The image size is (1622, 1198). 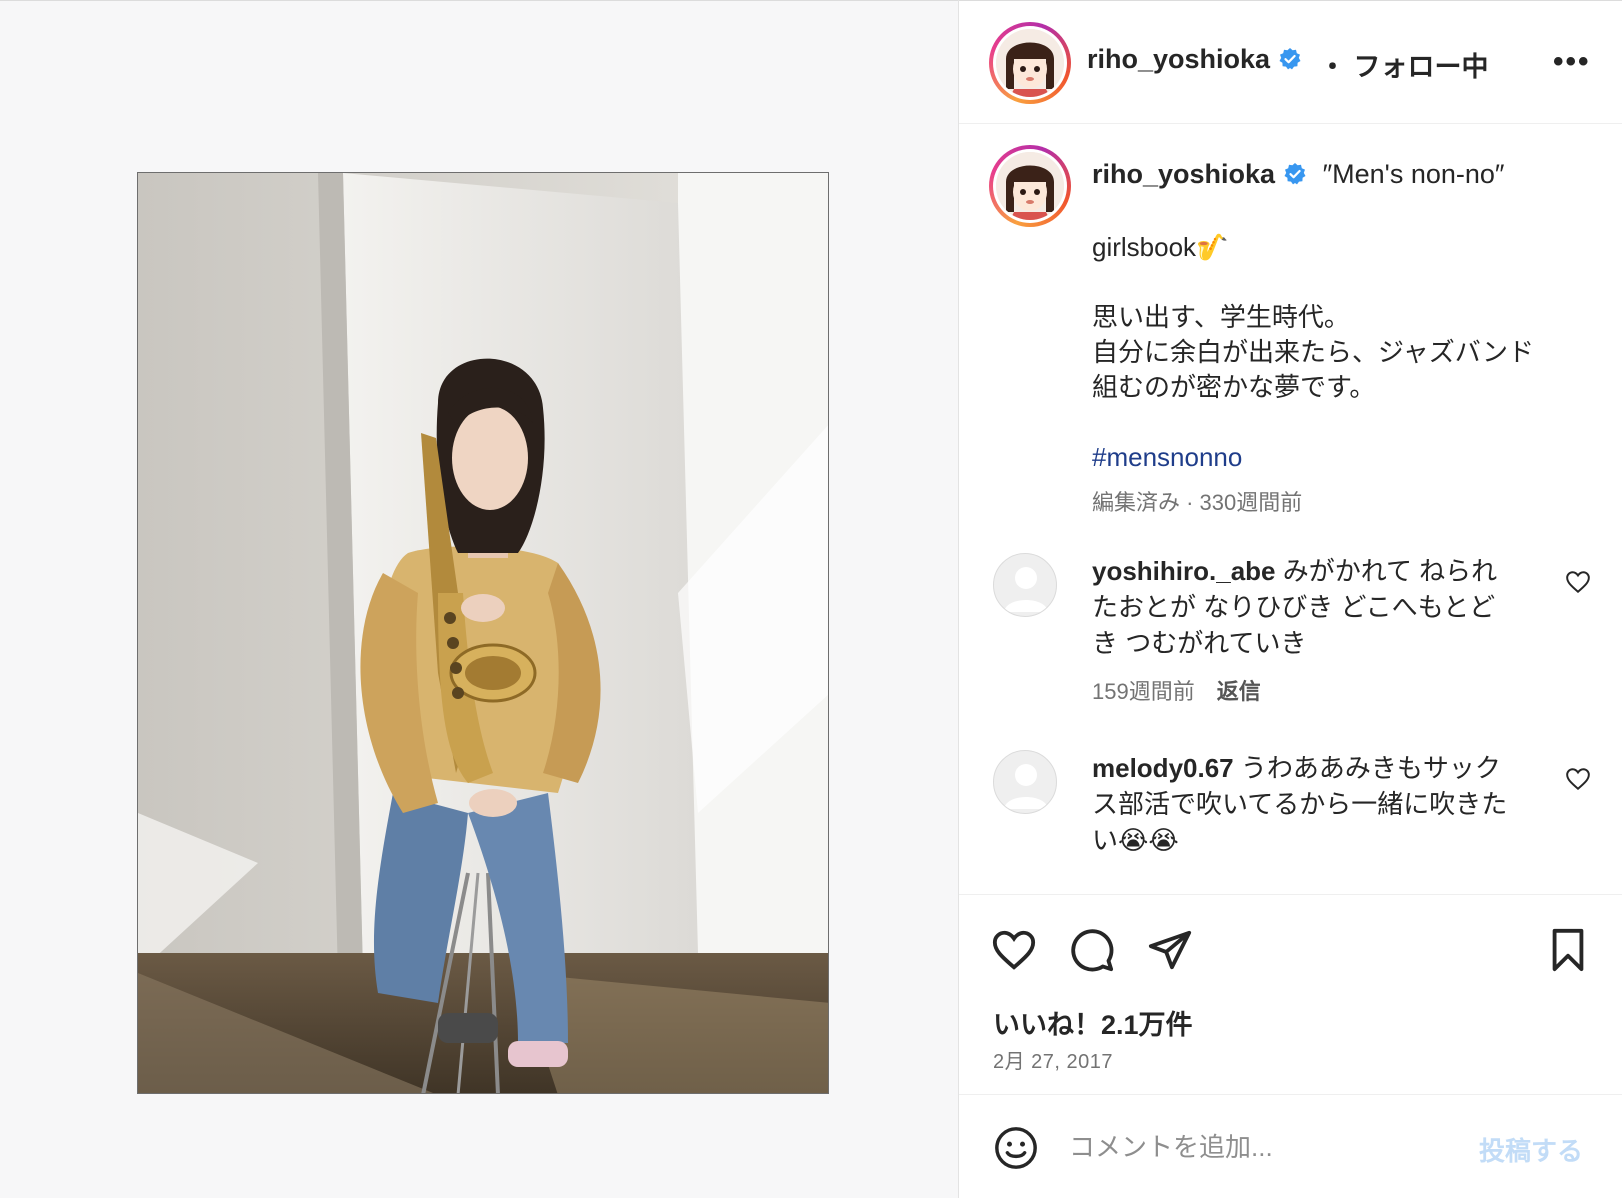 What do you see at coordinates (1367, 768) in the screenshot?
I see `comment-body: うわああみきもサック` at bounding box center [1367, 768].